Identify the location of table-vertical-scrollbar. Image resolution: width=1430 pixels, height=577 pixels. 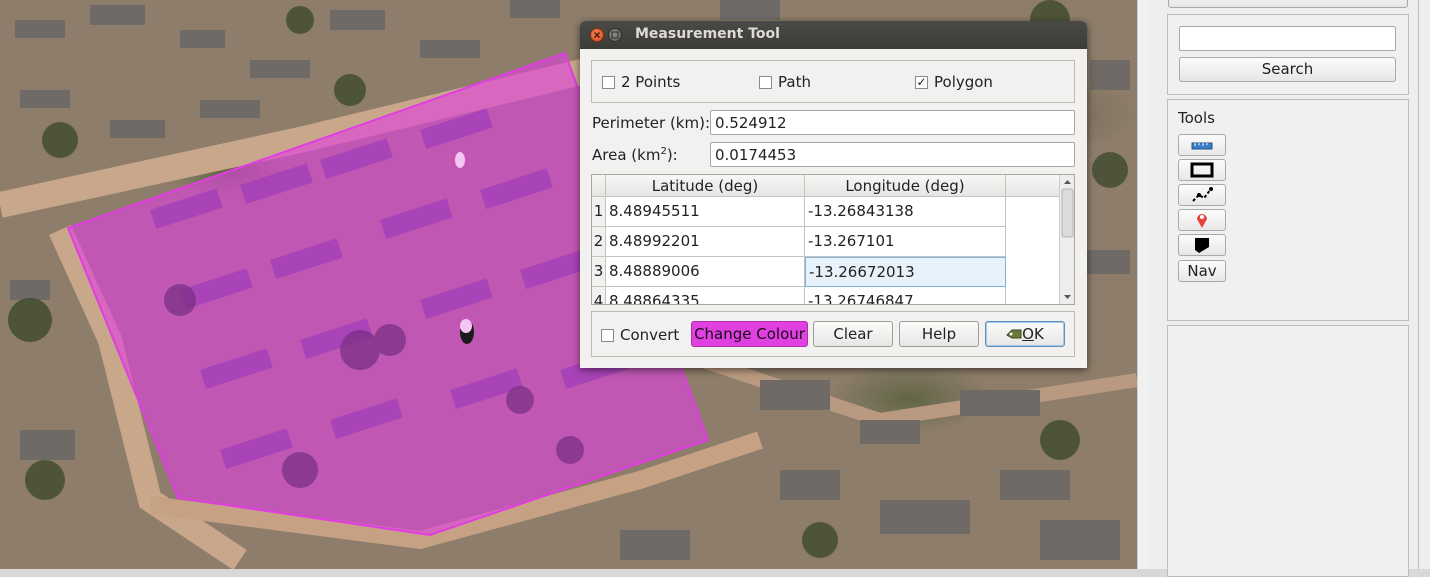
(1066, 239).